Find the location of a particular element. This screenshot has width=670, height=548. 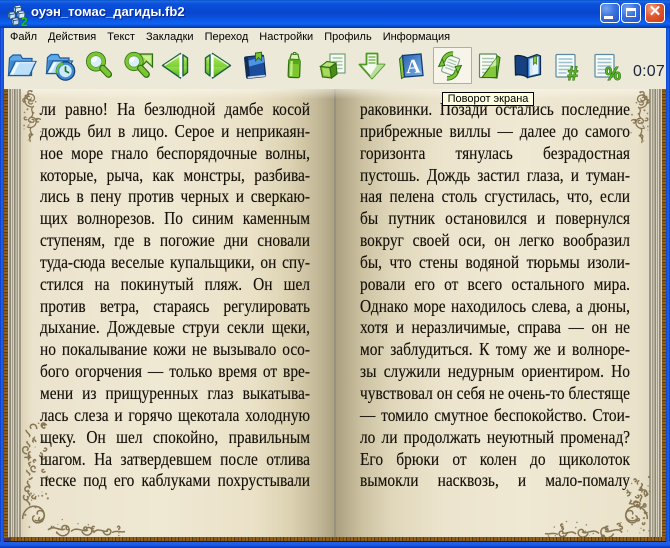

svg-text: 2 is located at coordinates (24, 21).